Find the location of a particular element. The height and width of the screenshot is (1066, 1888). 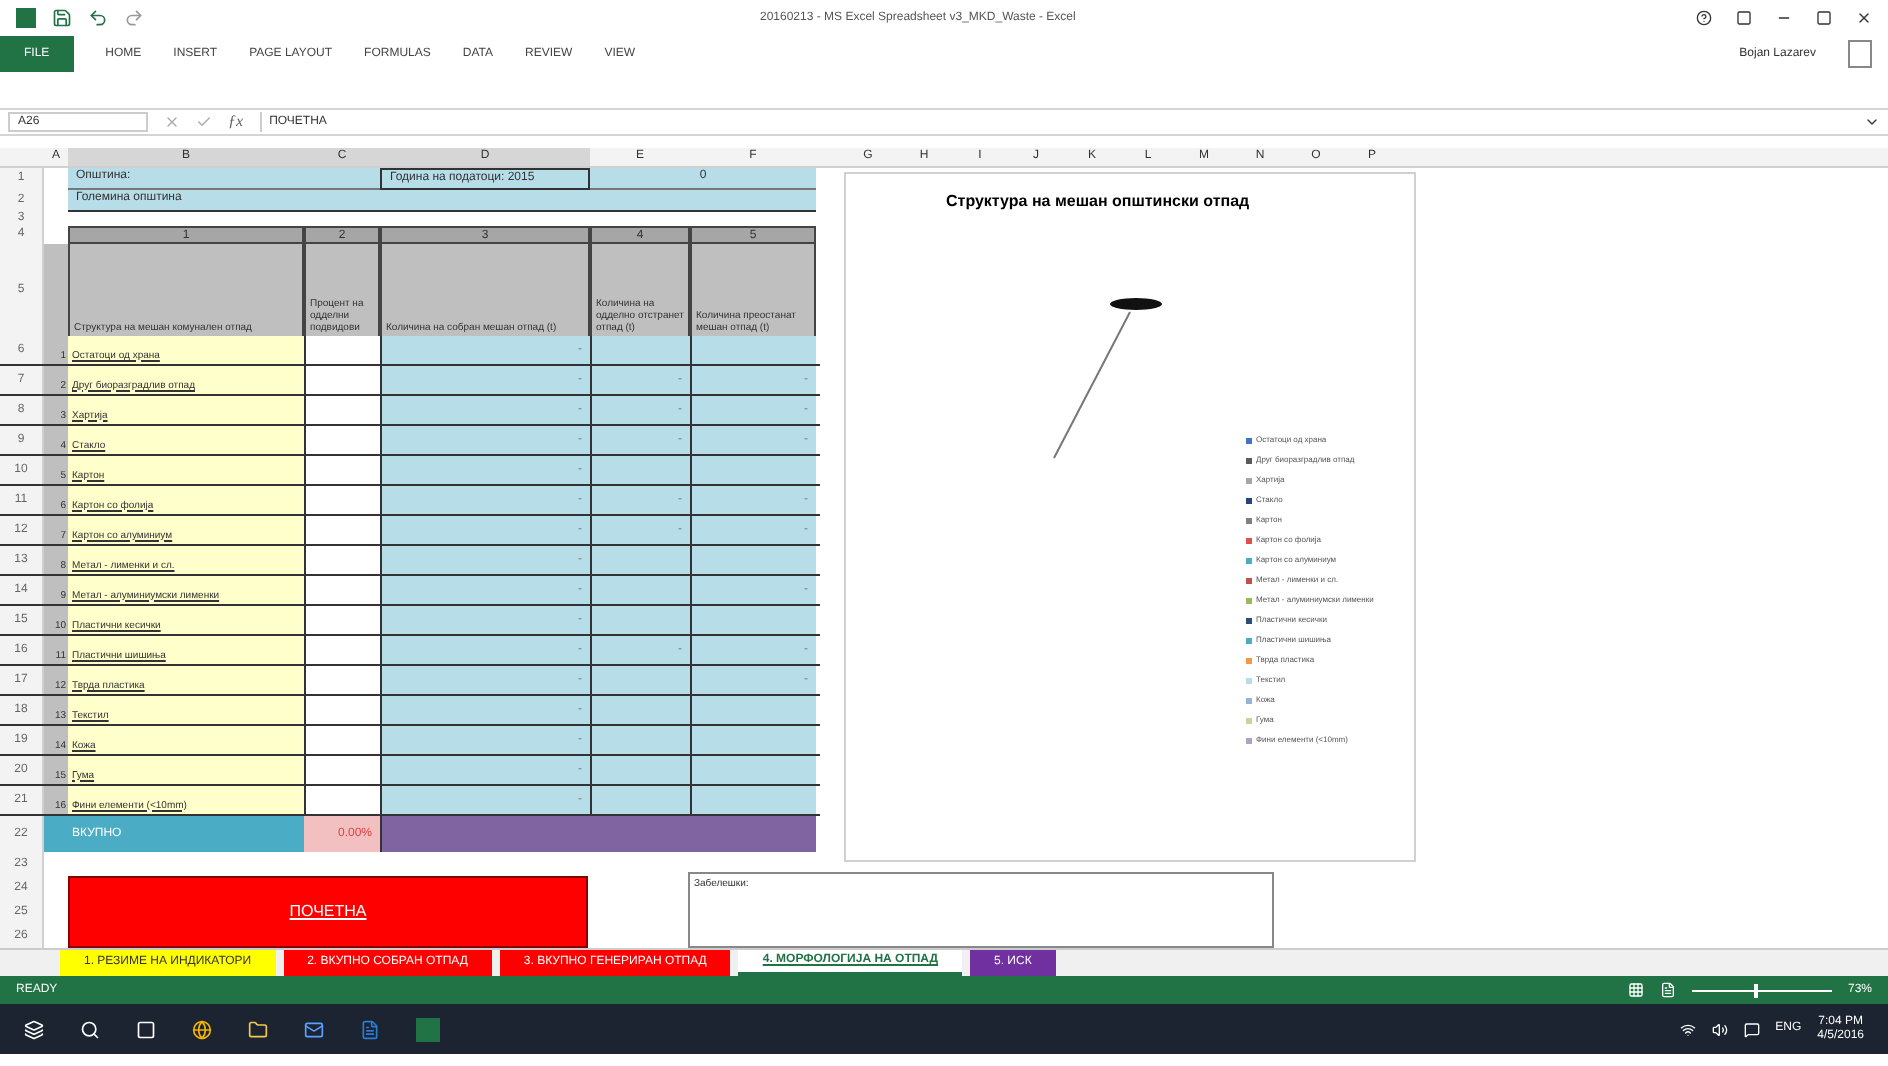

app-logo-icon is located at coordinates (26, 18).